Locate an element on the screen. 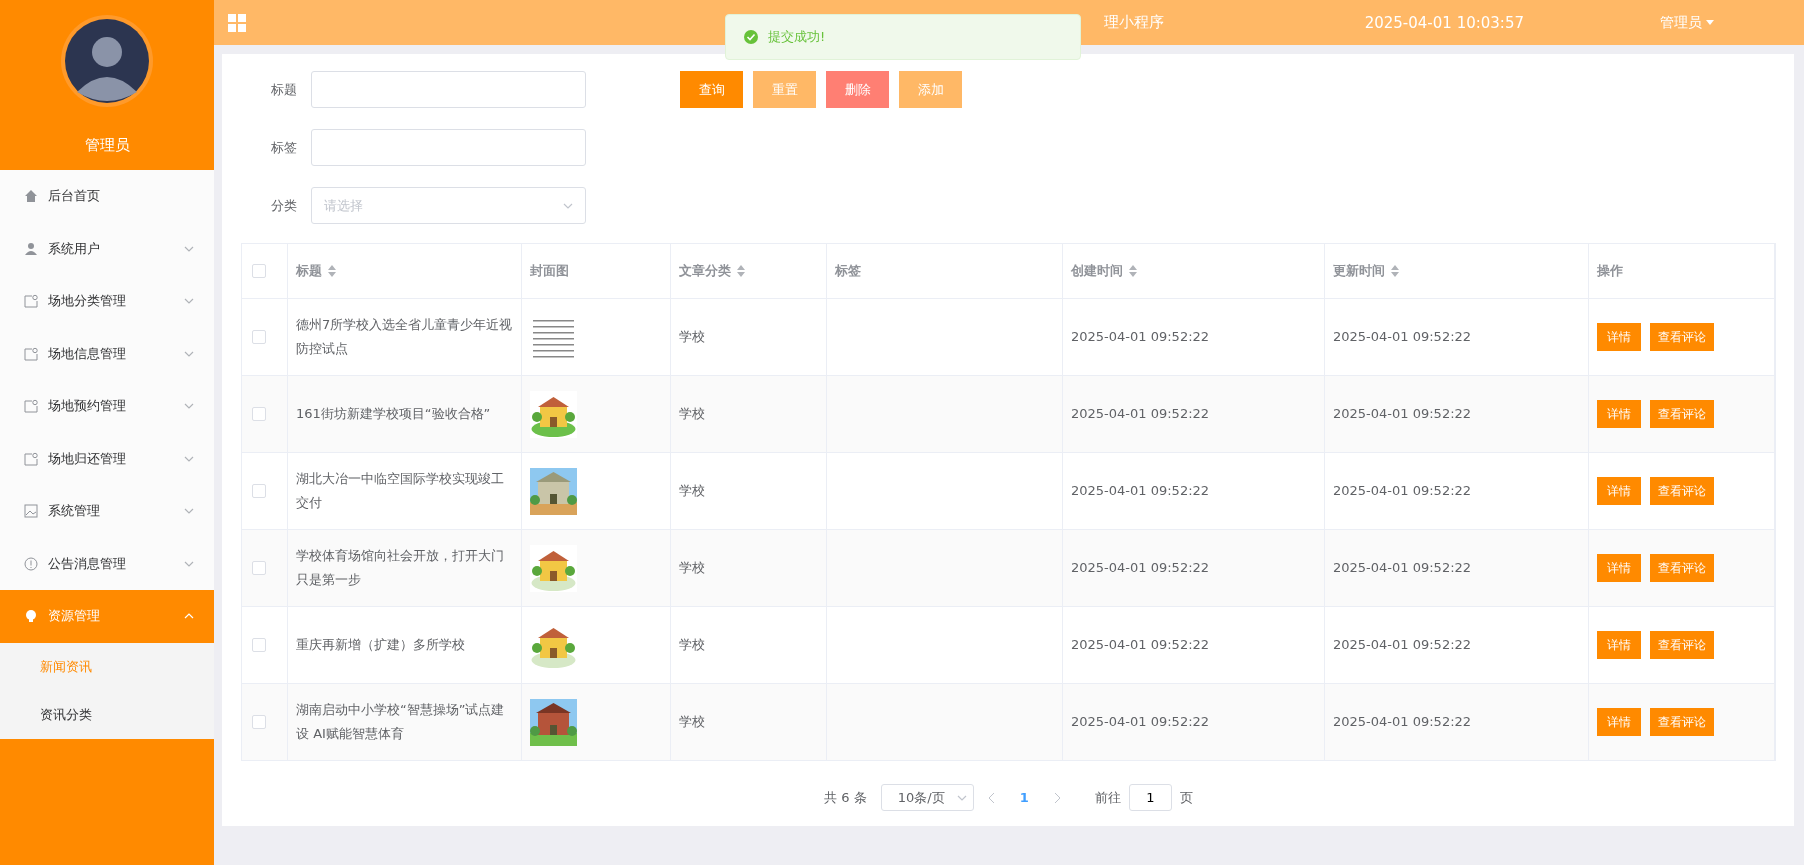  page-size-select: 10条/页 is located at coordinates (927, 798).